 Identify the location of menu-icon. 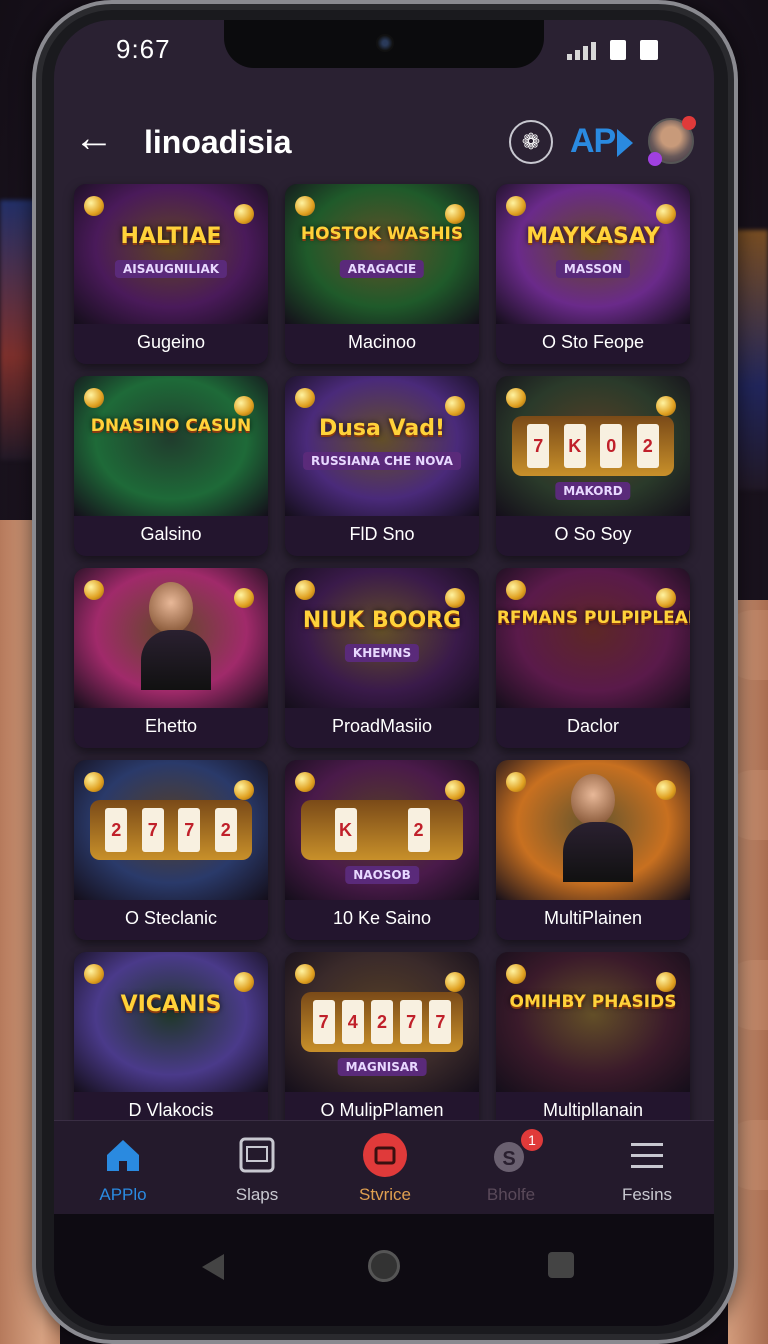
(647, 1155).